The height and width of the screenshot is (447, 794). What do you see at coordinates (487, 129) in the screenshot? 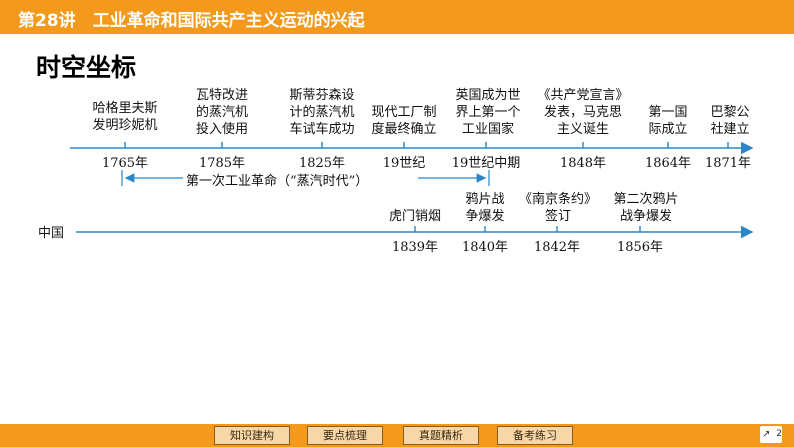
I see `event-line: 工业国家` at bounding box center [487, 129].